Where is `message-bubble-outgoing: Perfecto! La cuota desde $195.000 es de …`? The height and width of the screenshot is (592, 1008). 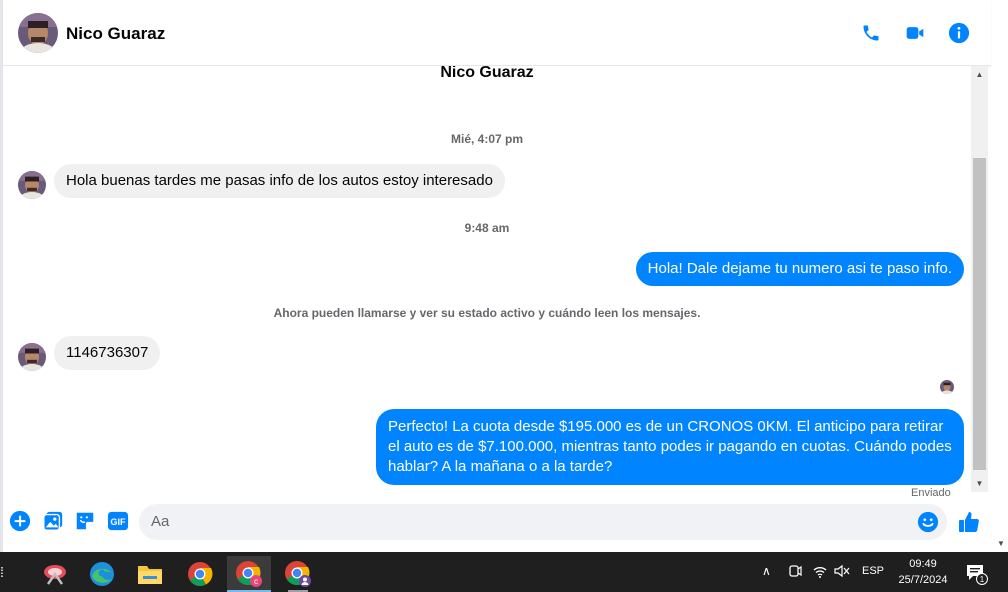
message-bubble-outgoing: Perfecto! La cuota desde $195.000 es de … is located at coordinates (670, 447).